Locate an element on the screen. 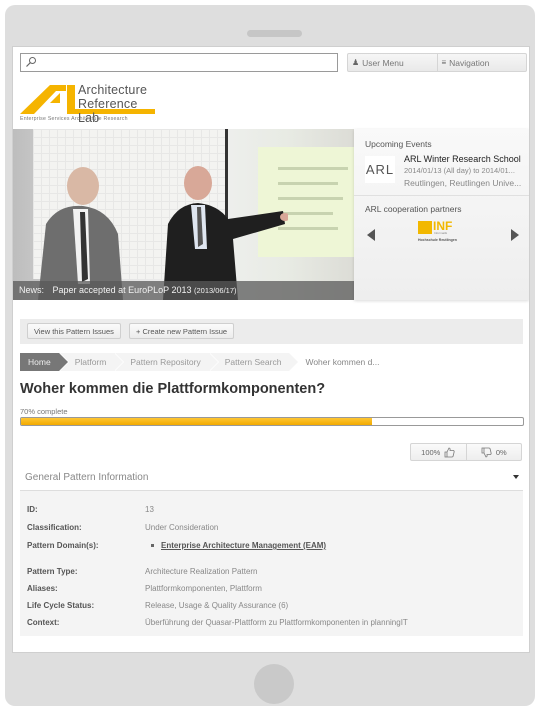 The image size is (540, 712). vote-down-button: 0% is located at coordinates (493, 452).